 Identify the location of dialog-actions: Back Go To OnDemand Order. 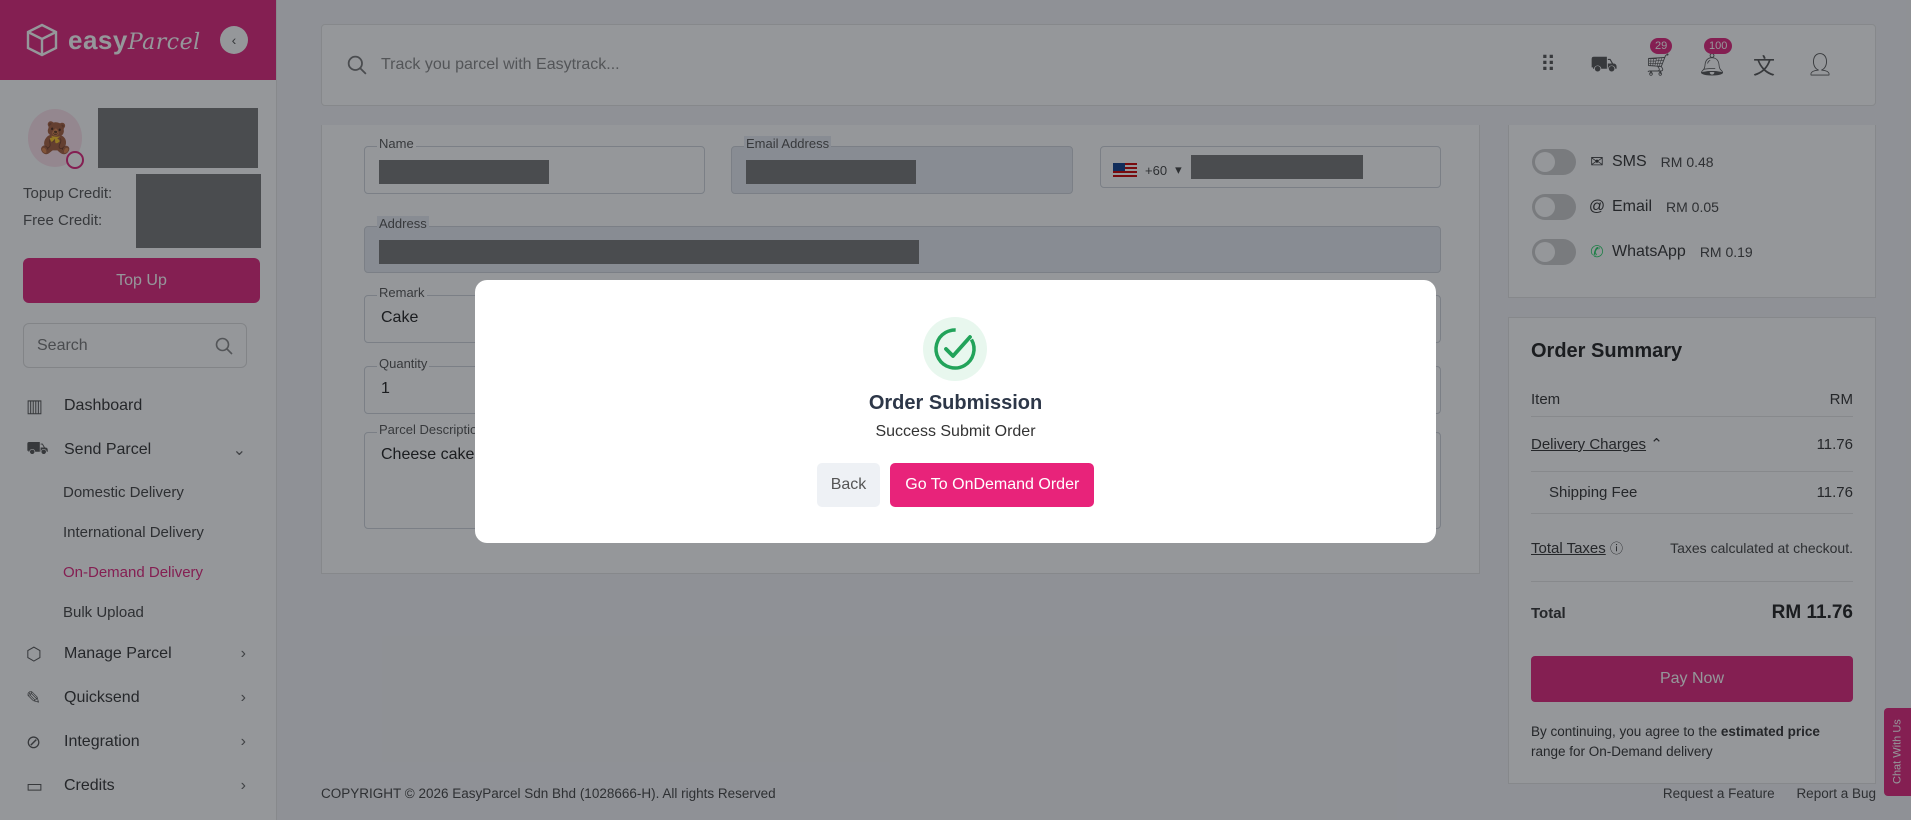
(955, 485).